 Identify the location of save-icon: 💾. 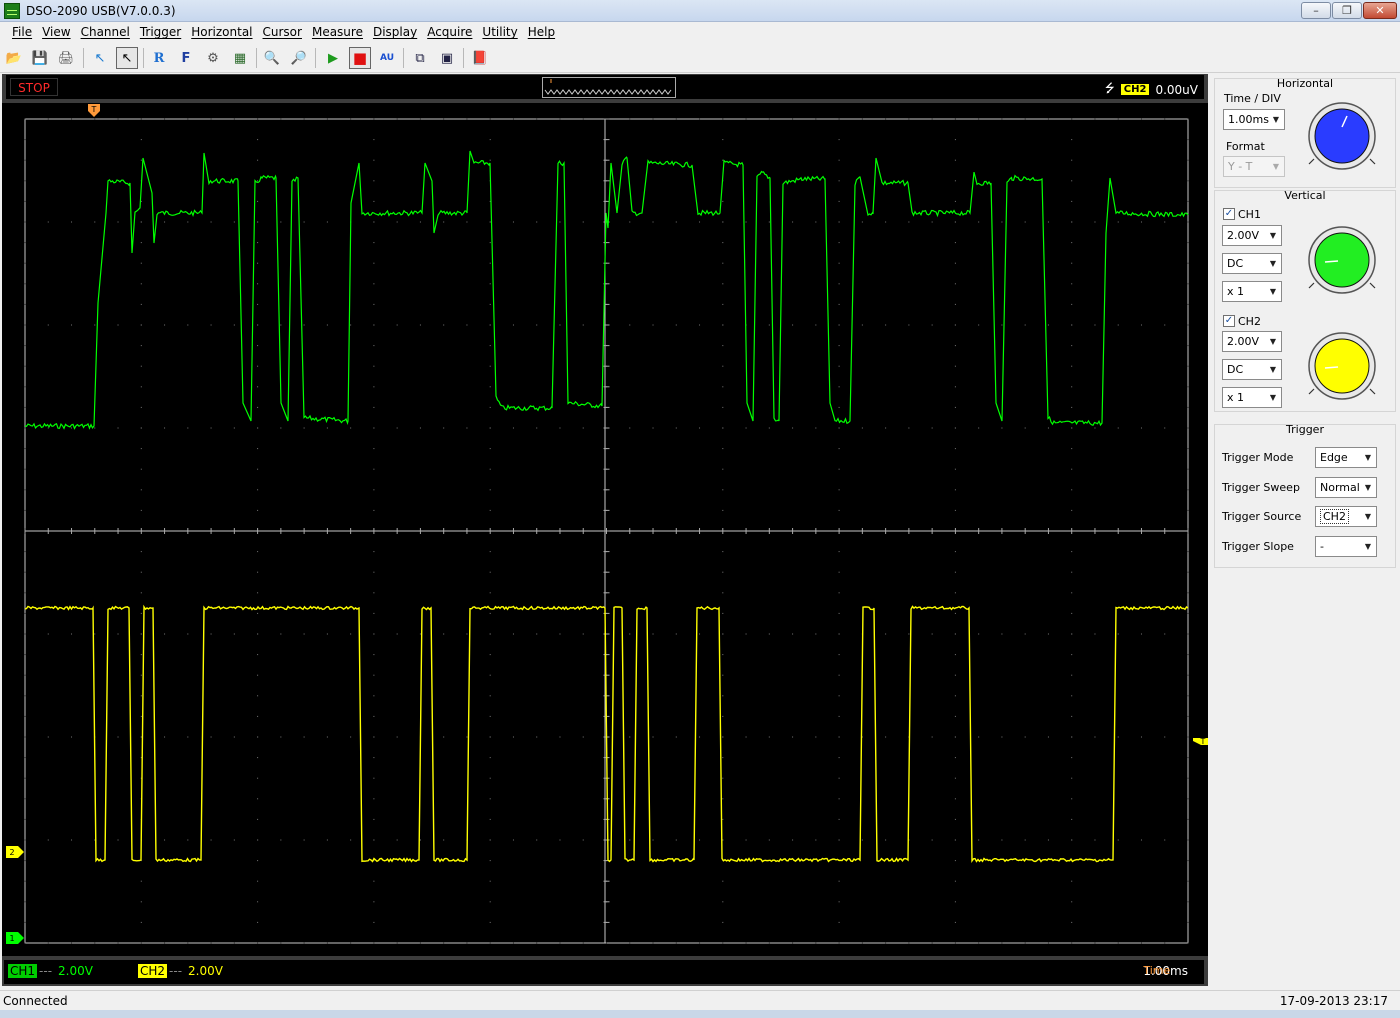
(40, 58).